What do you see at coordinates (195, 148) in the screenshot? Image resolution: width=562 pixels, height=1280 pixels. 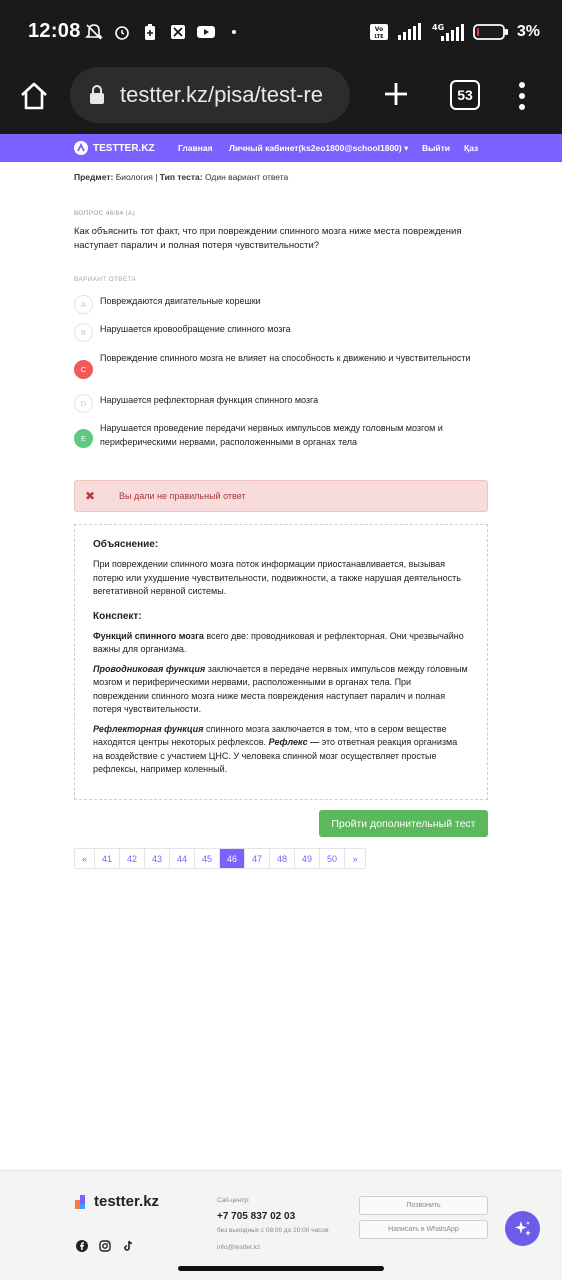 I see `nav-home: Главная` at bounding box center [195, 148].